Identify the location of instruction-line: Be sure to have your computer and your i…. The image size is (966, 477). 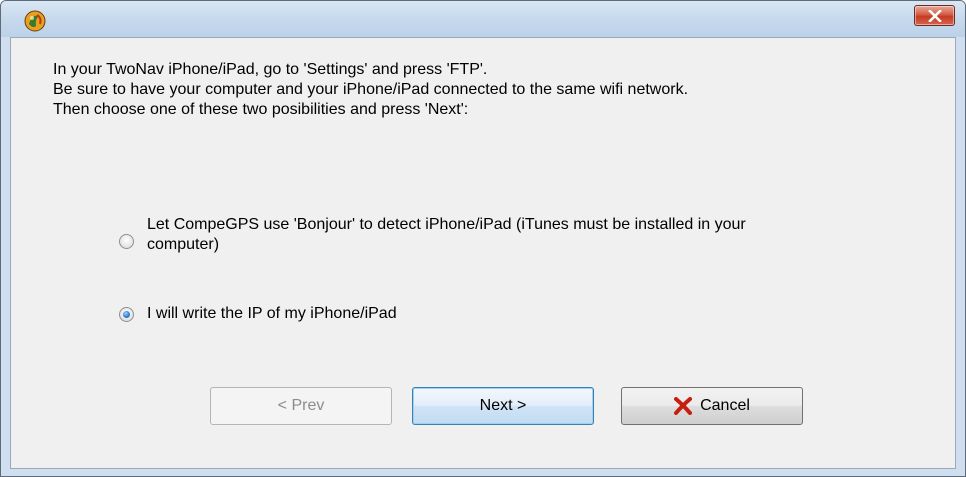
(371, 89).